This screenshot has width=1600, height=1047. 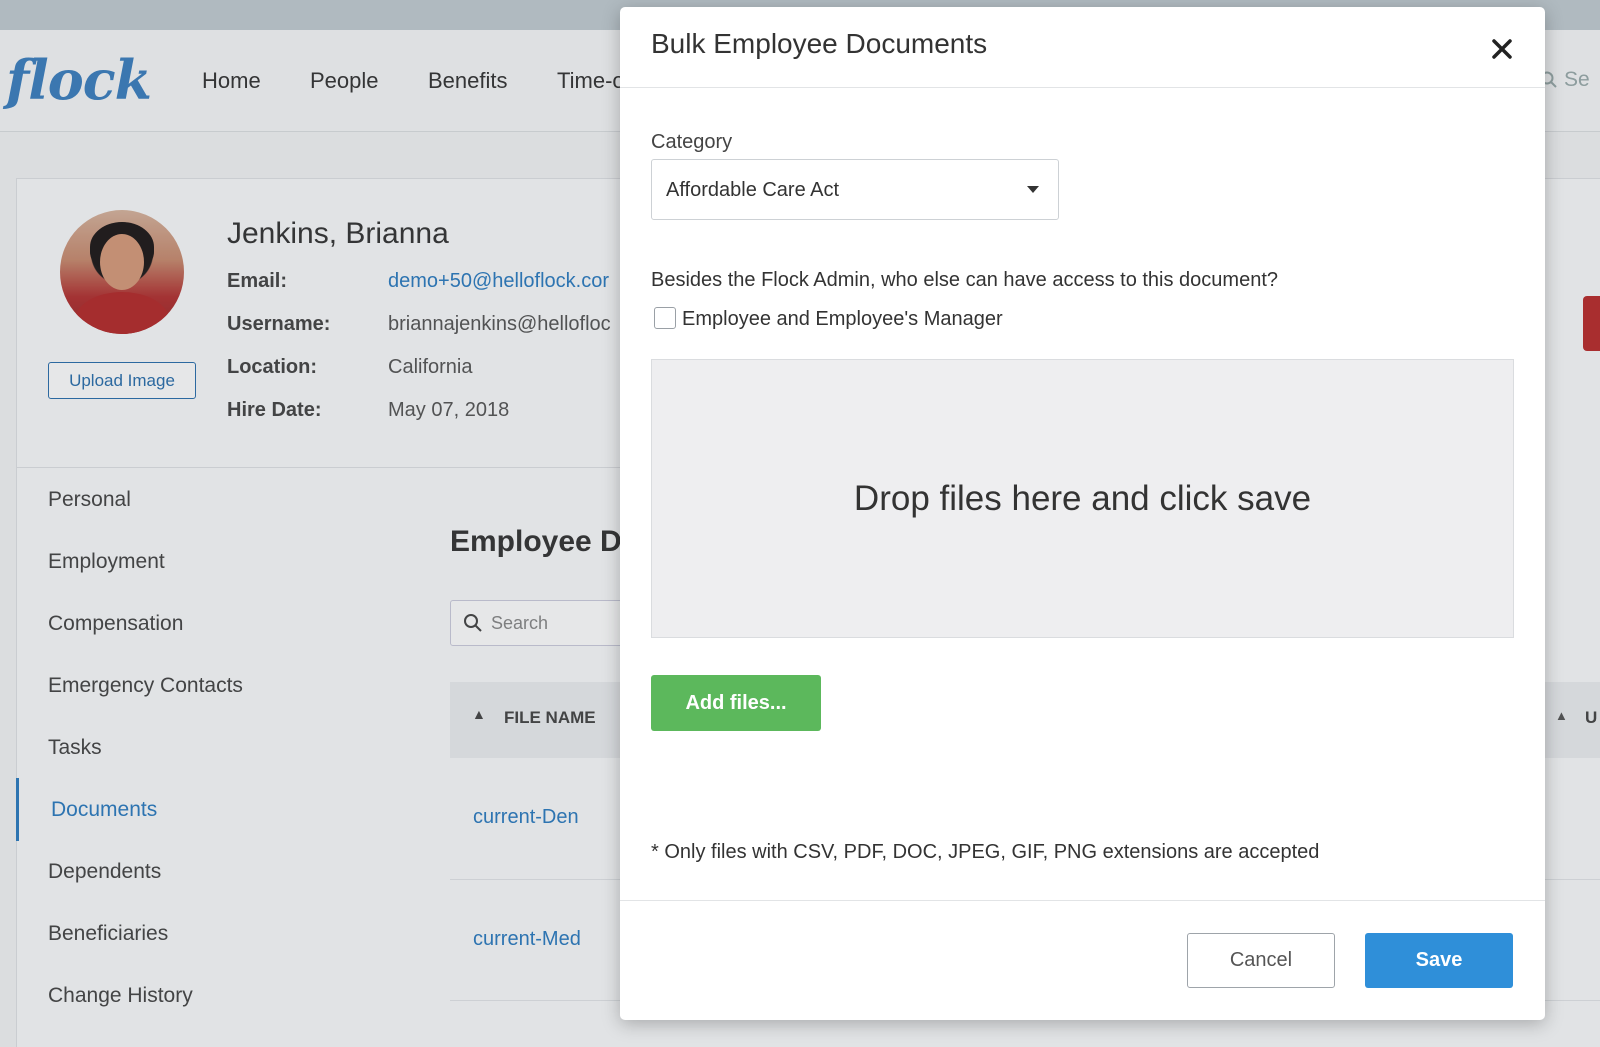 What do you see at coordinates (1082, 47) in the screenshot?
I see `modal-header: Bulk Employee Documents` at bounding box center [1082, 47].